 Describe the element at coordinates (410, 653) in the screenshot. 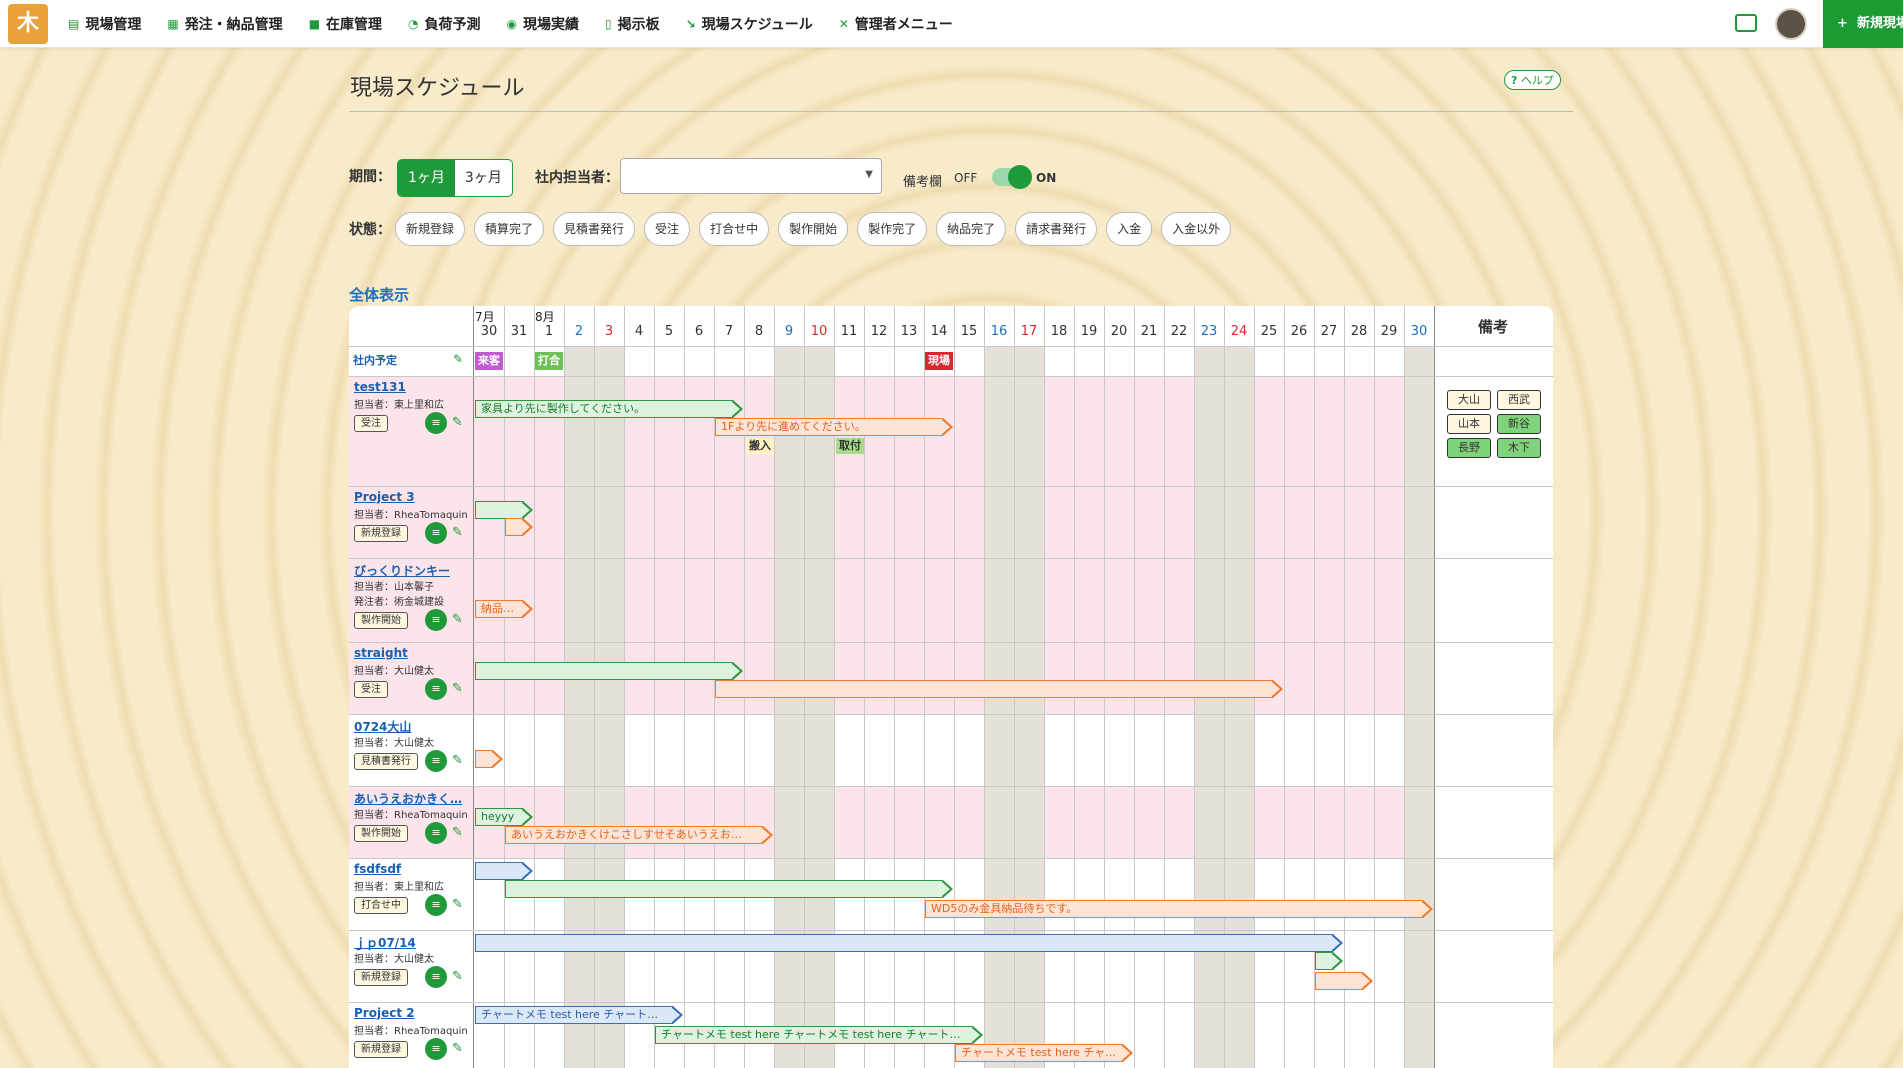

I see `site-name-link: straight` at that location.